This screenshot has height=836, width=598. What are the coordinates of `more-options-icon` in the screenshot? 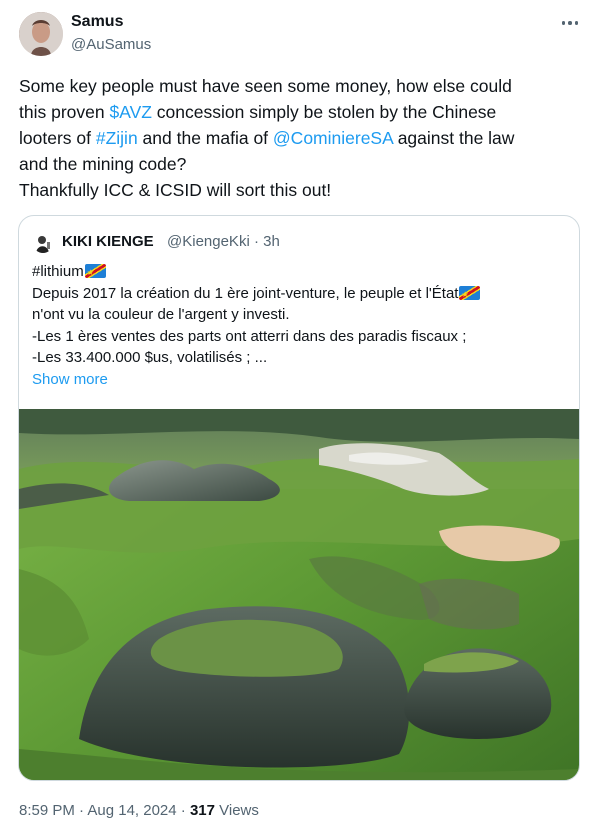 It's located at (570, 23).